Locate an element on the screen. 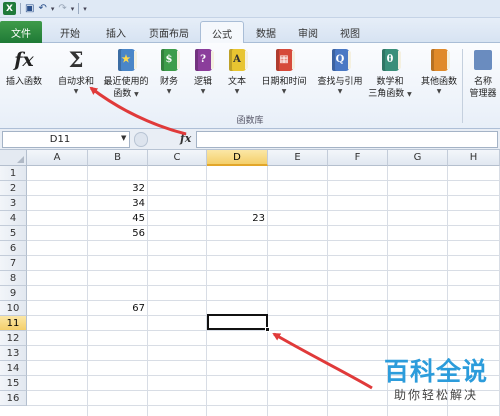 This screenshot has width=500, height=416. row-header-1: 1 is located at coordinates (13, 173).